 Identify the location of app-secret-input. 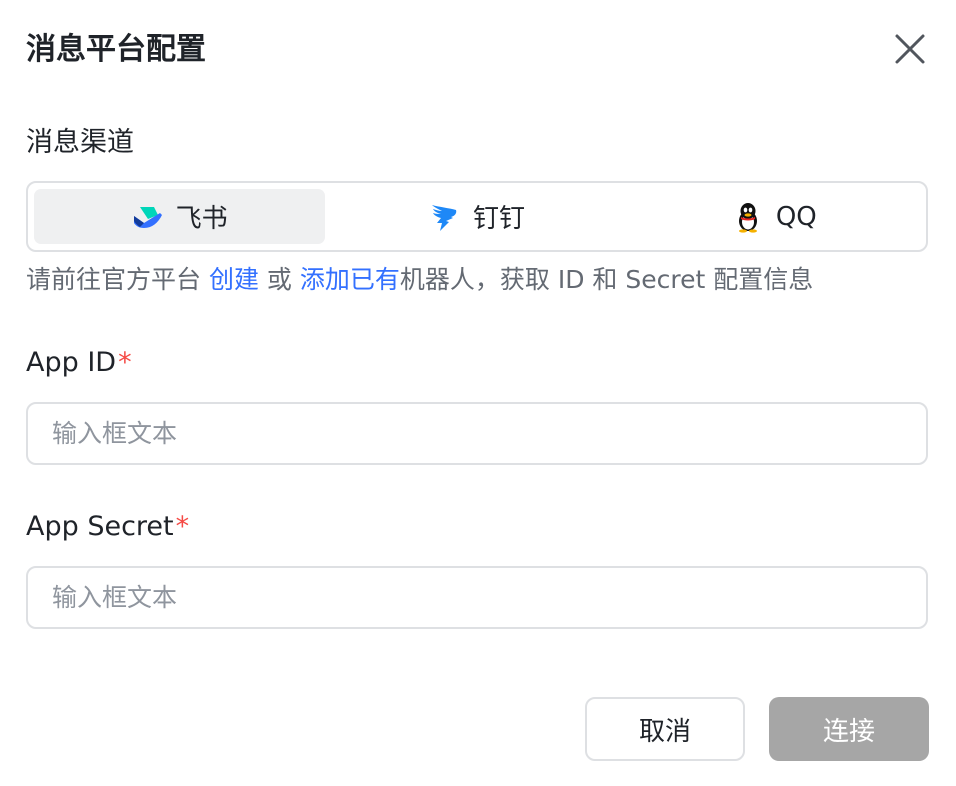
(477, 597).